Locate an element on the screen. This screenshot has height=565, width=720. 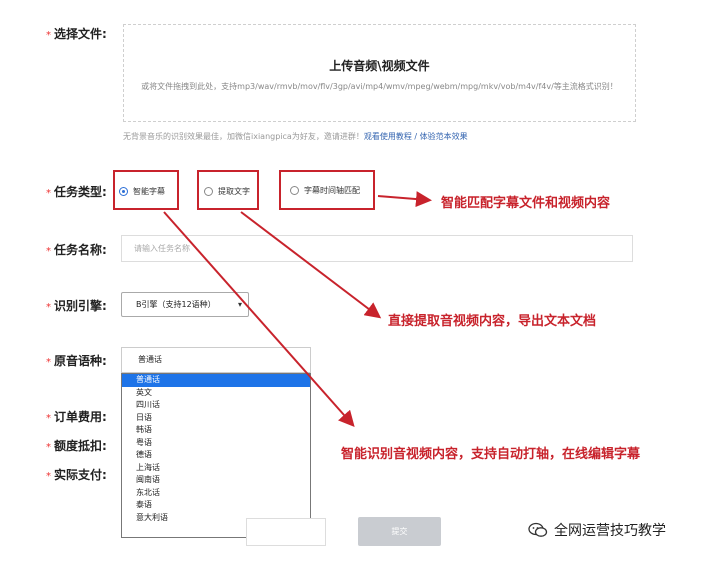
wechat-icon is located at coordinates (538, 529).